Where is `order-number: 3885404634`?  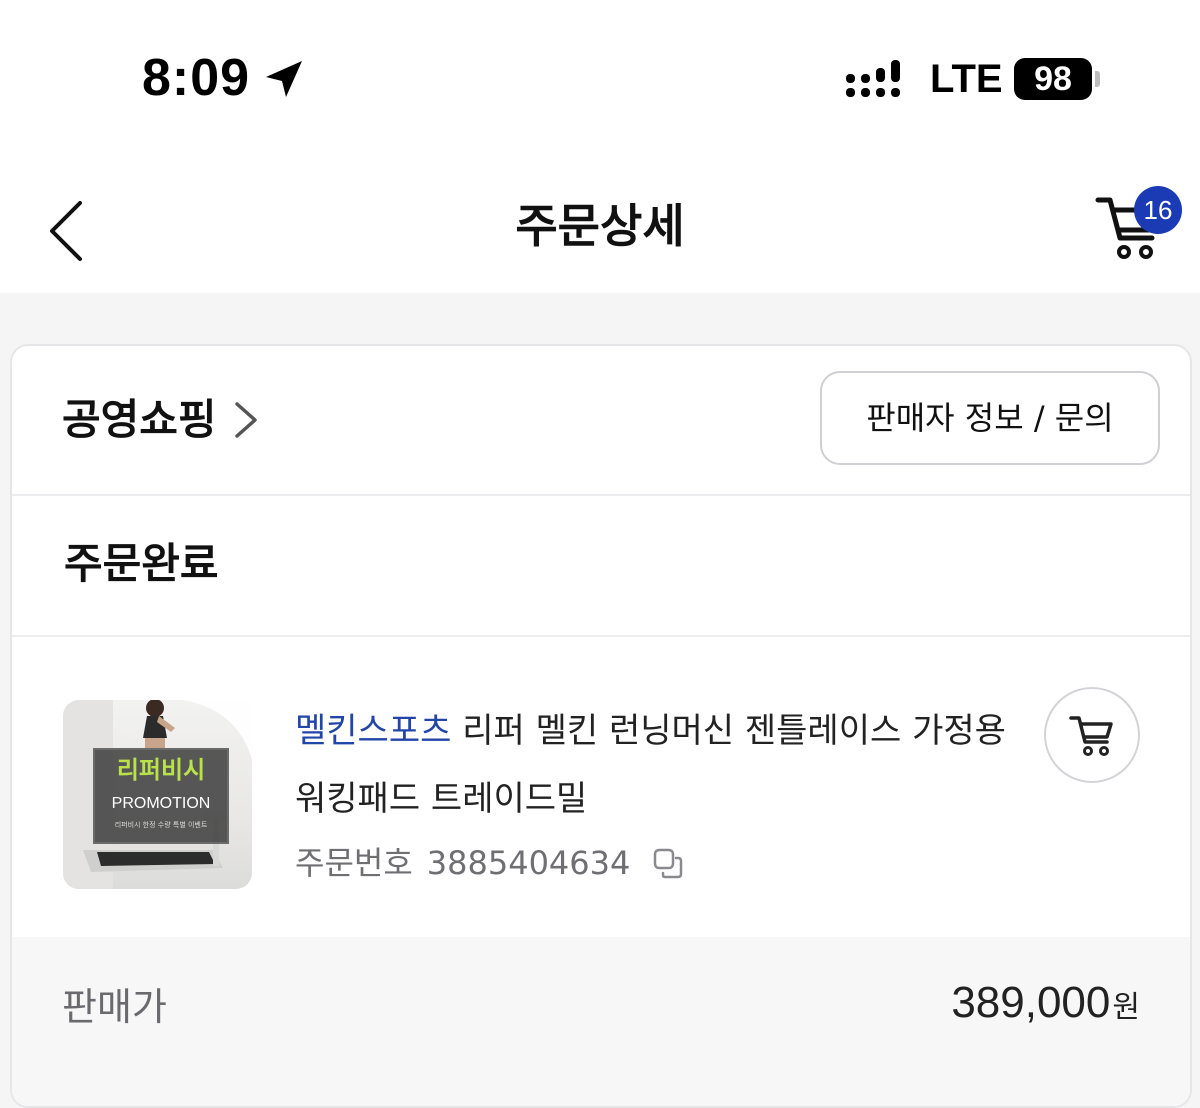 order-number: 3885404634 is located at coordinates (528, 863).